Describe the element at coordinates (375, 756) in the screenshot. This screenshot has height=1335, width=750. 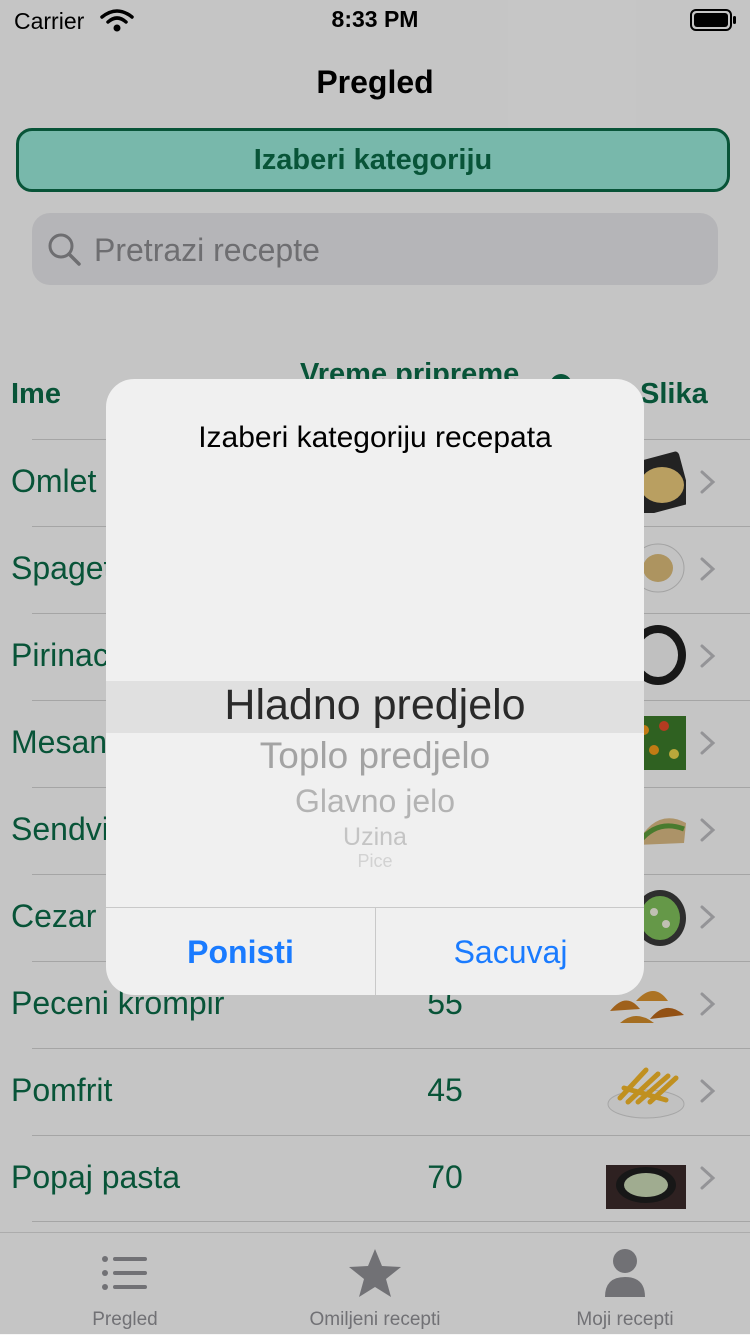
I see `picker-option: Toplo predjelo` at that location.